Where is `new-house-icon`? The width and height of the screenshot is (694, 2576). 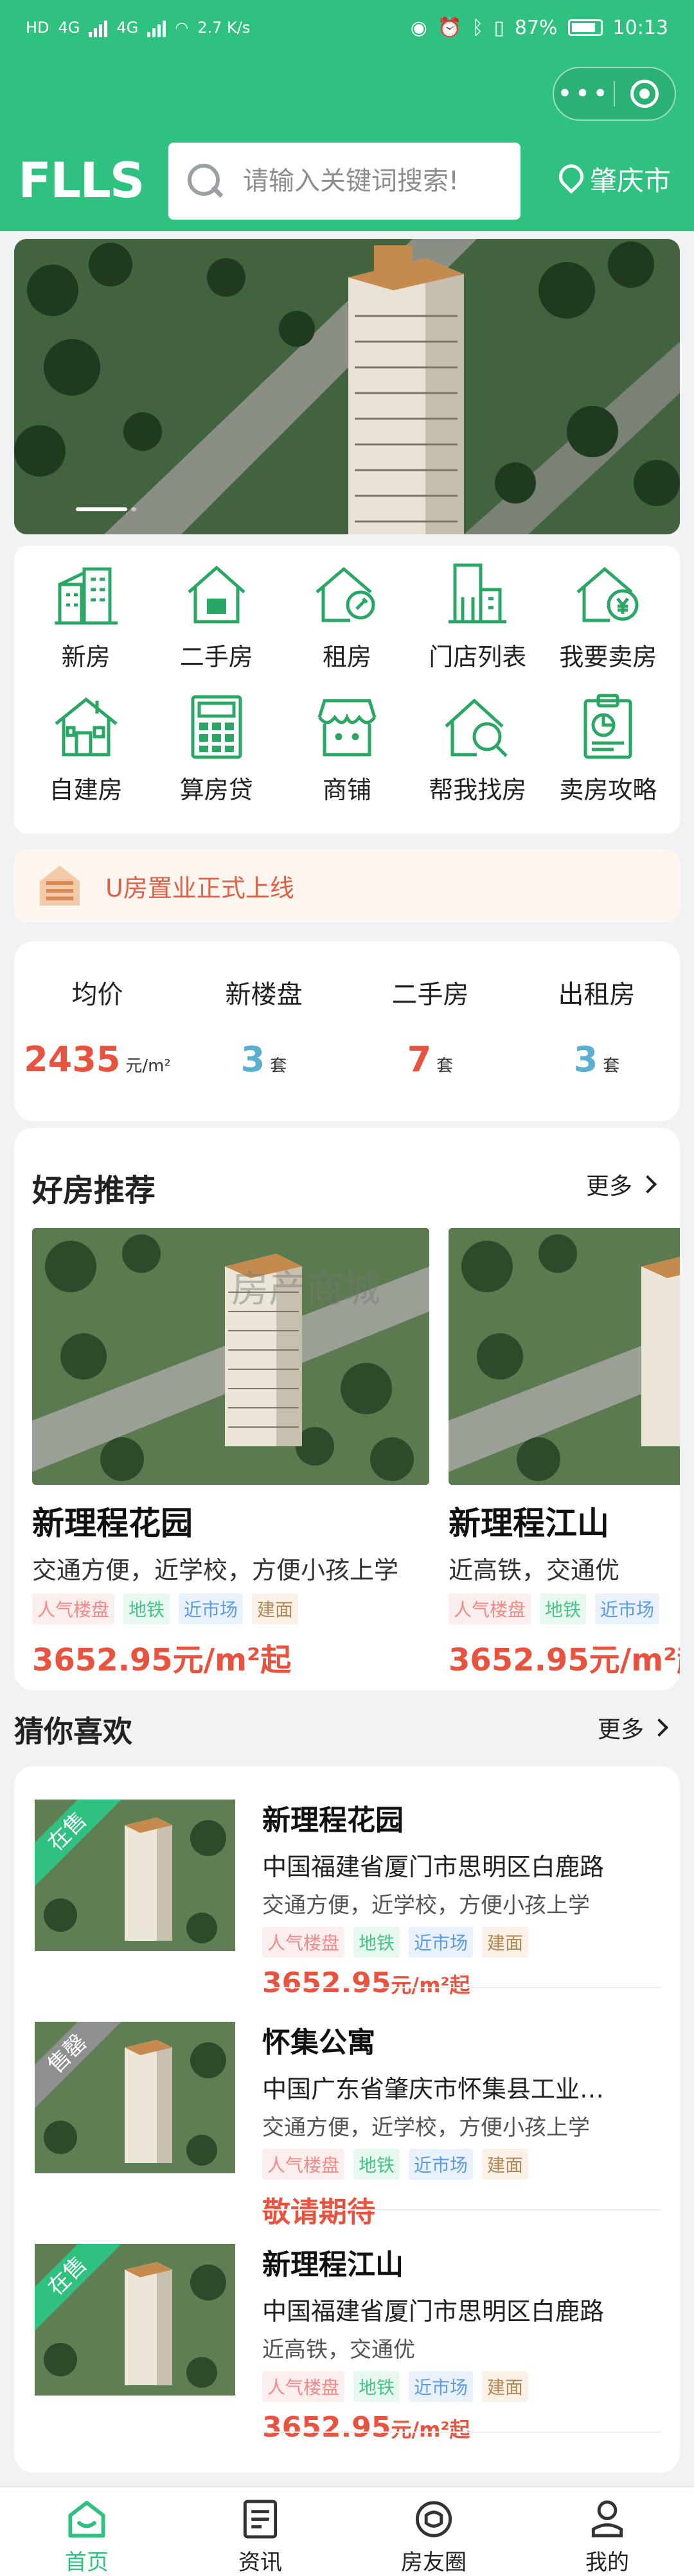 new-house-icon is located at coordinates (86, 594).